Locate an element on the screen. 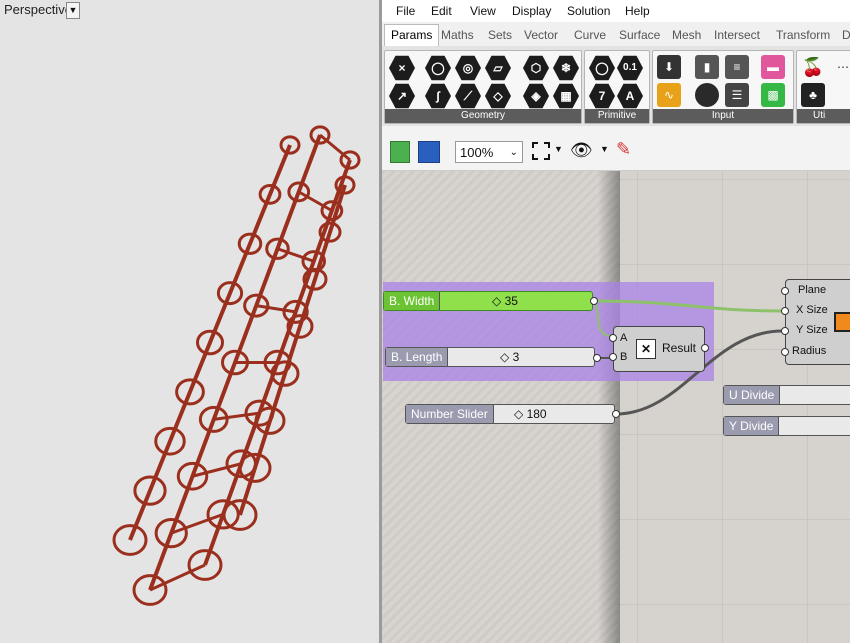 The image size is (850, 643). menu-edit: Edit is located at coordinates (441, 11).